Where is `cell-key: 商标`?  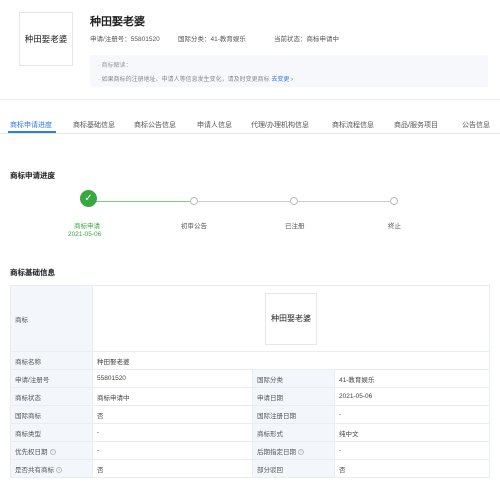
cell-key: 商标 is located at coordinates (51, 318).